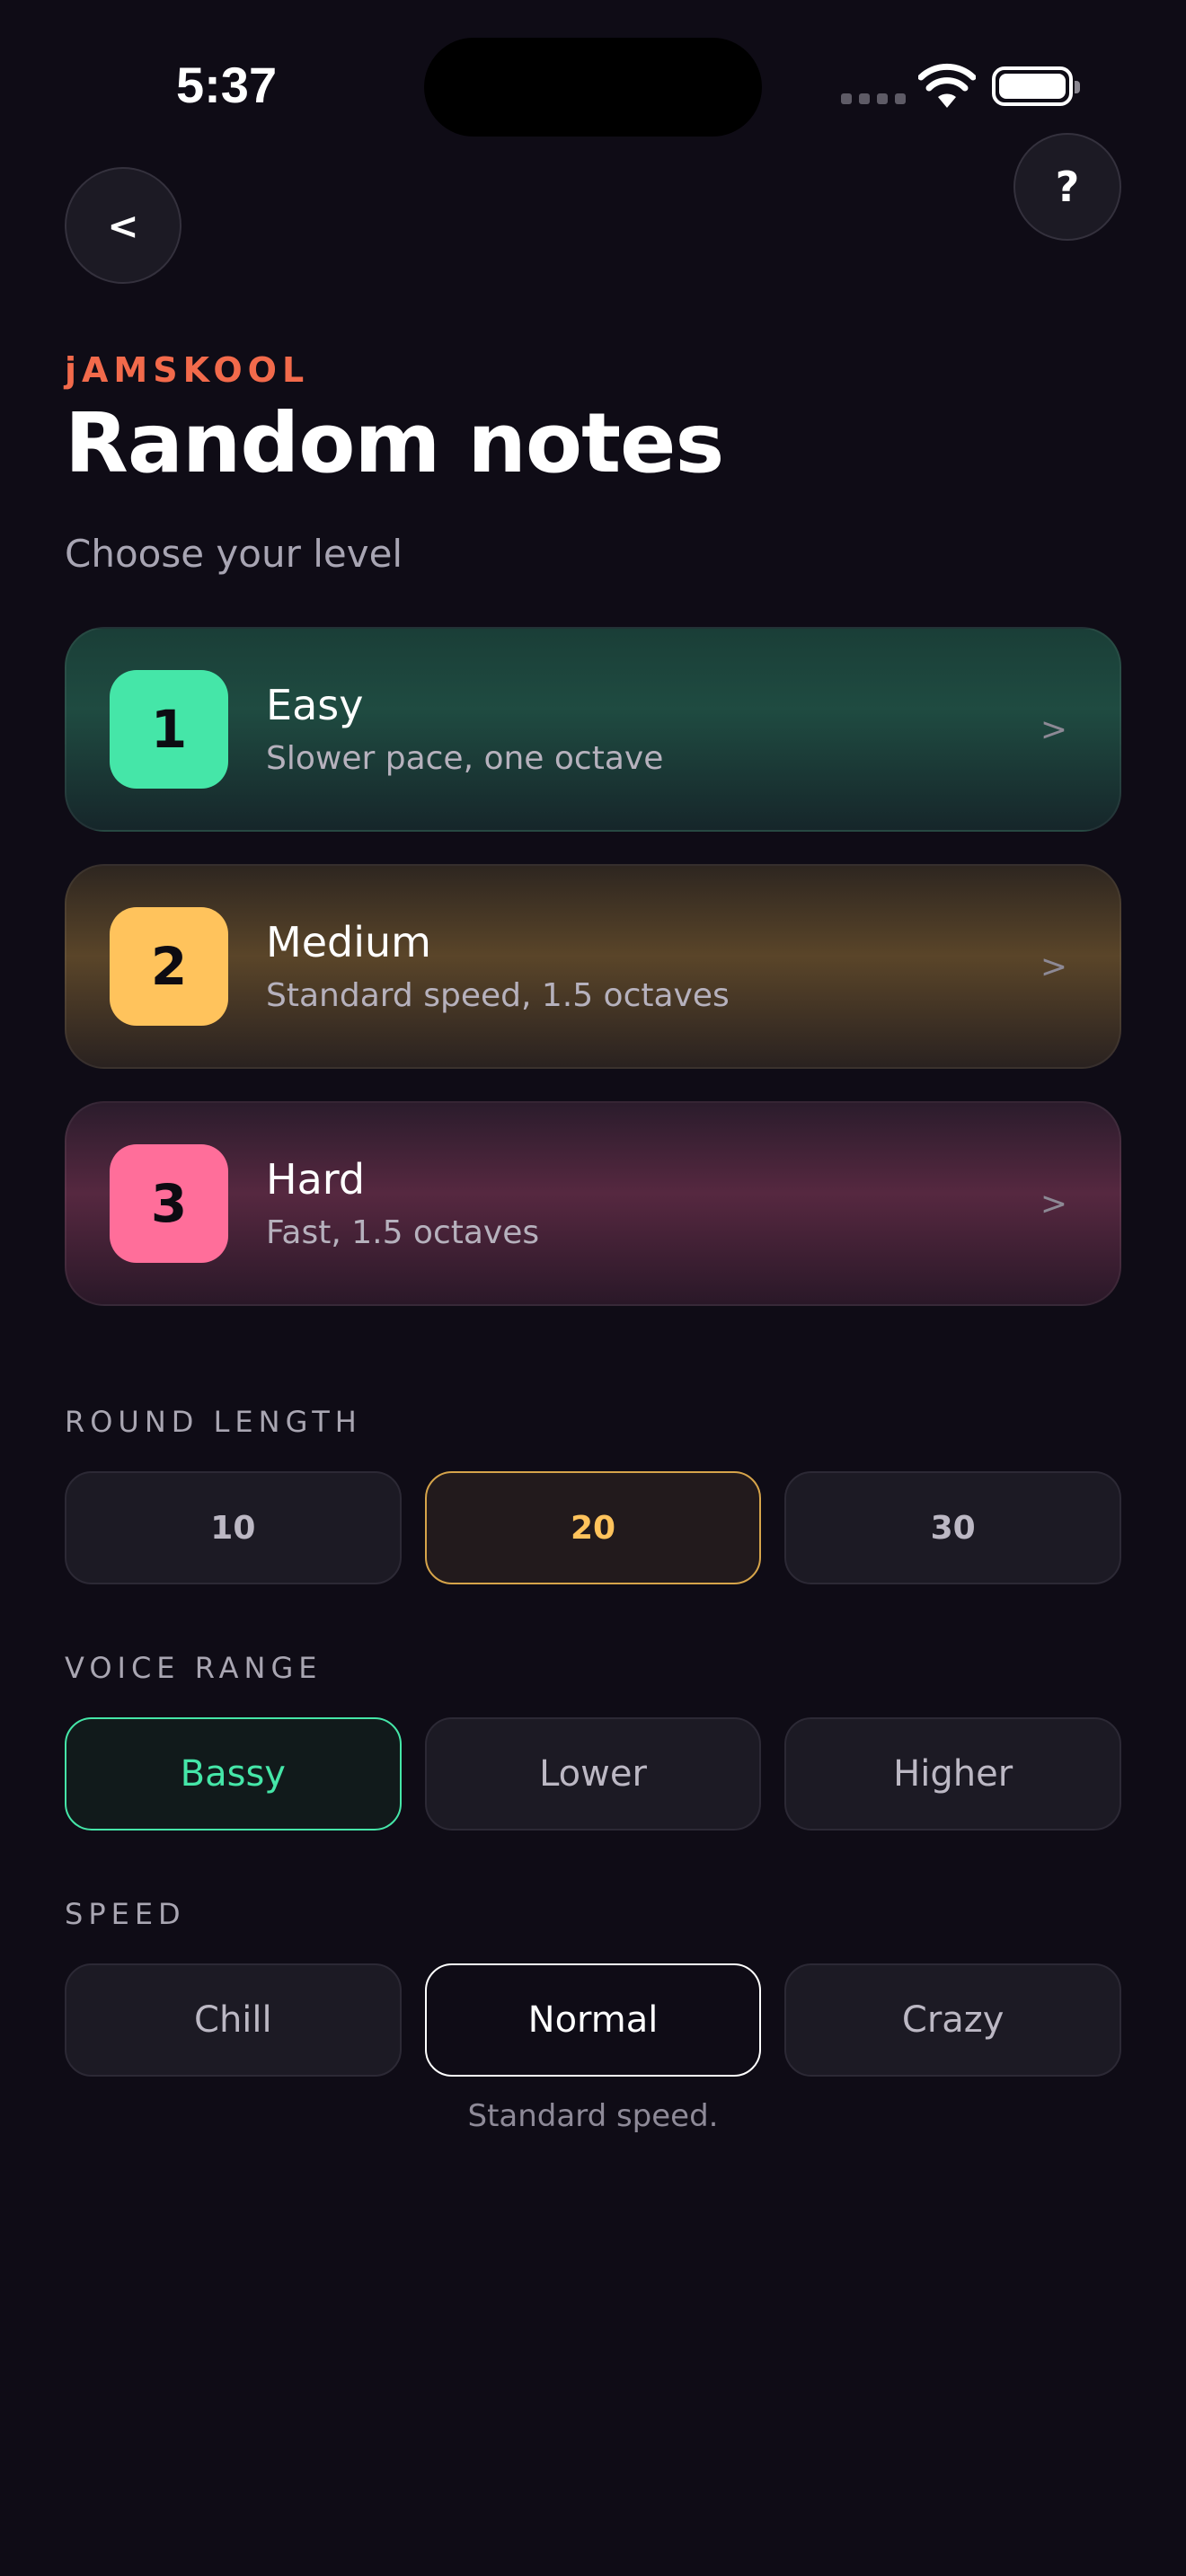 Image resolution: width=1186 pixels, height=2576 pixels. I want to click on round-length-options: 10 20 30, so click(593, 1527).